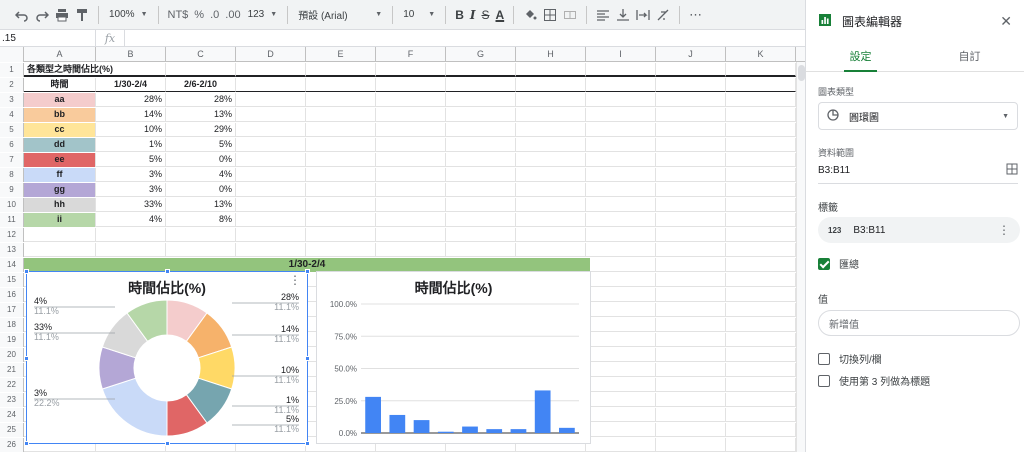  I want to click on row-header: 13, so click(12, 250).